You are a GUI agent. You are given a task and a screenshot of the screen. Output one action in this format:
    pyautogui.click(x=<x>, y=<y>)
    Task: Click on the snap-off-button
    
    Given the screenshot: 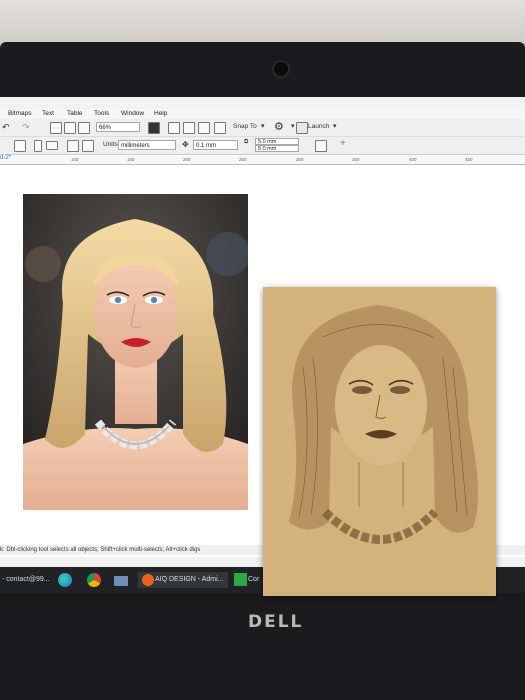 What is the action you would take?
    pyautogui.click(x=220, y=128)
    